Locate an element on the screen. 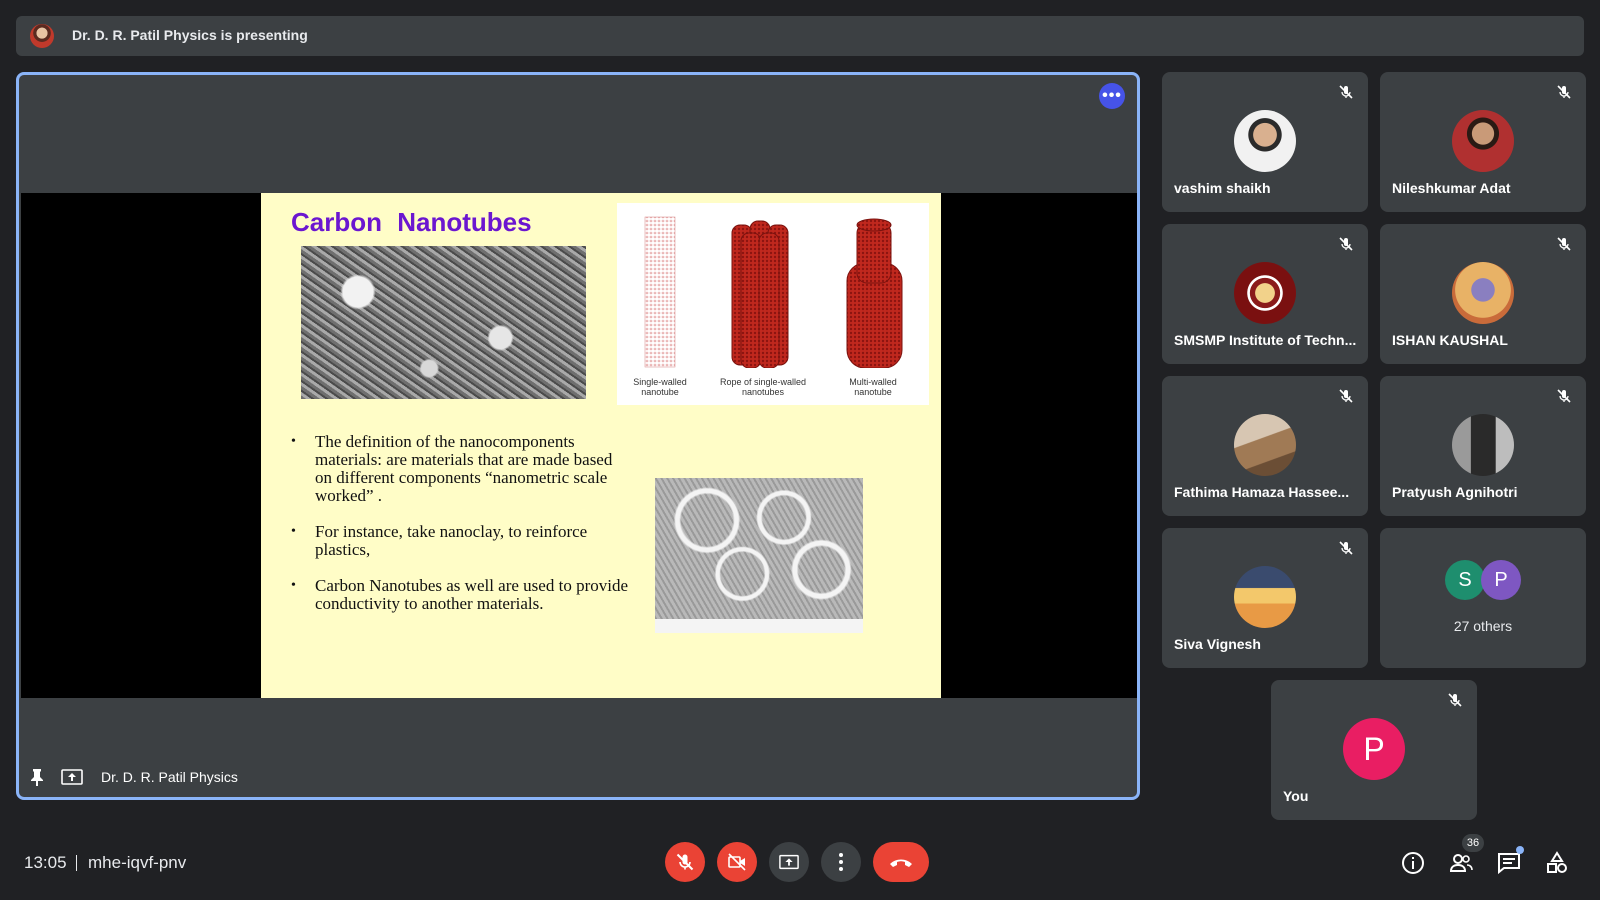  participant-name: ISHAN KAUSHAL is located at coordinates (1450, 340).